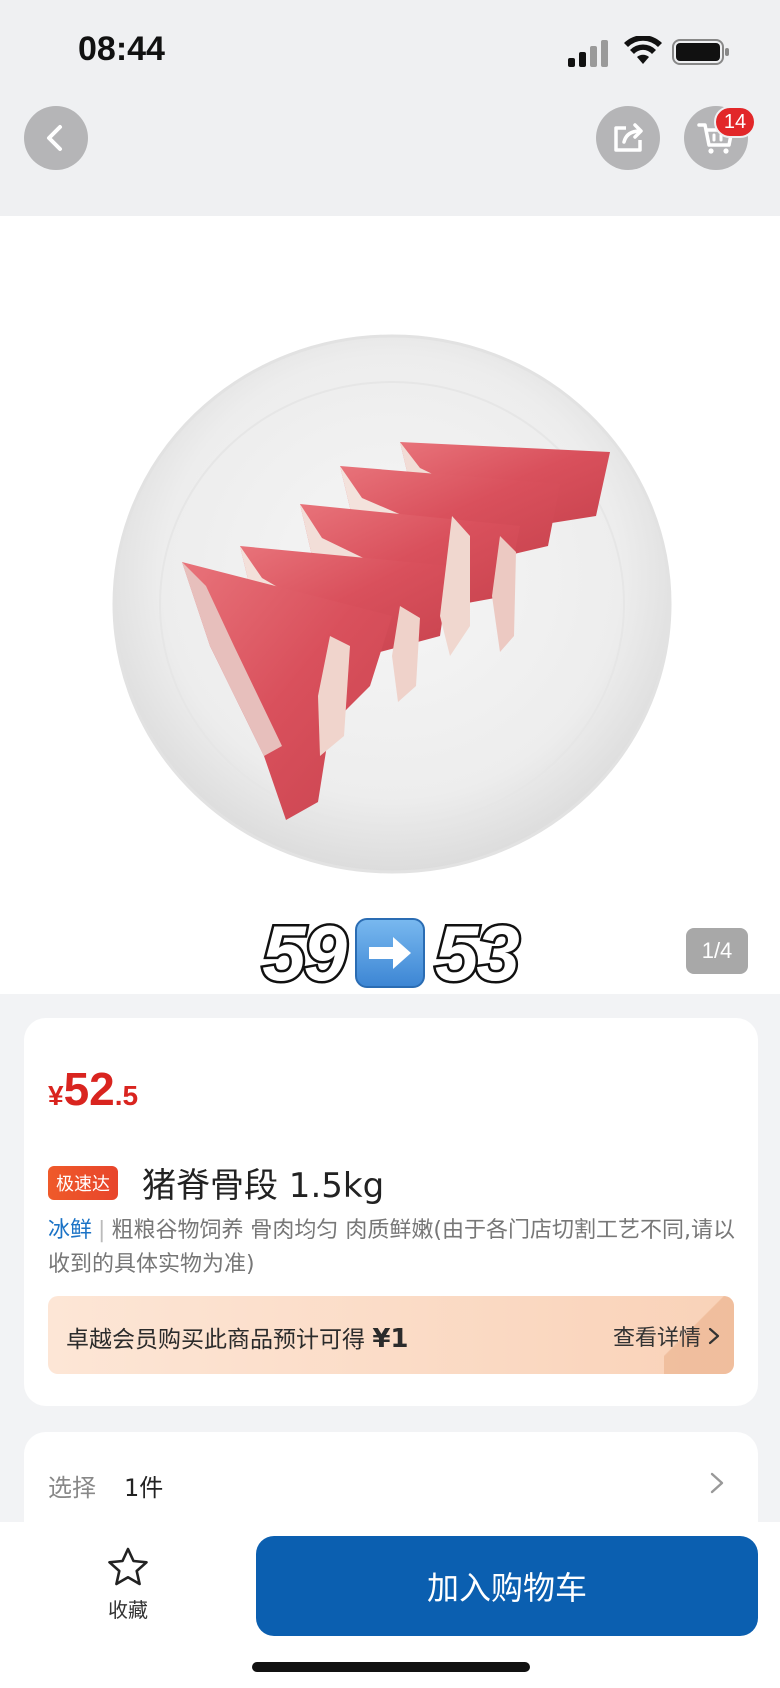 This screenshot has height=1688, width=780. I want to click on product-price: ¥52.5, so click(93, 1089).